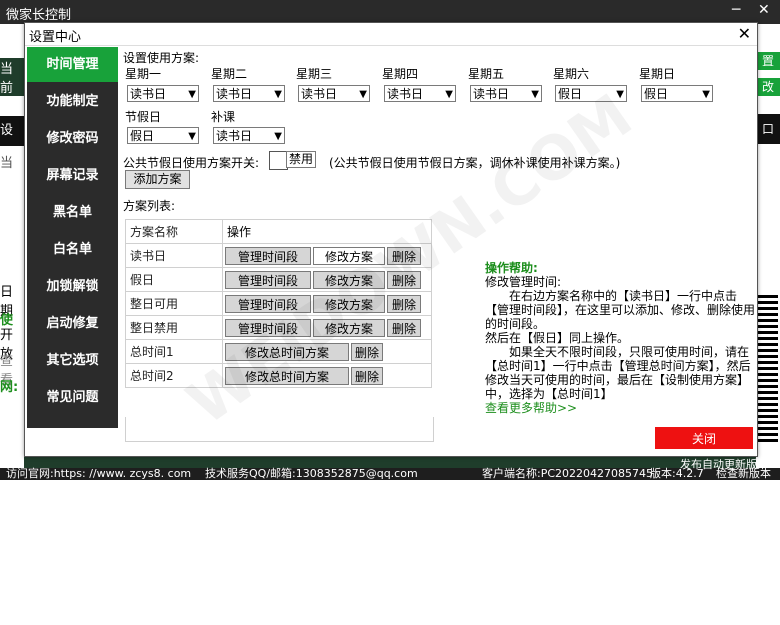  What do you see at coordinates (229, 74) in the screenshot?
I see `day-label-tue: 星期二` at bounding box center [229, 74].